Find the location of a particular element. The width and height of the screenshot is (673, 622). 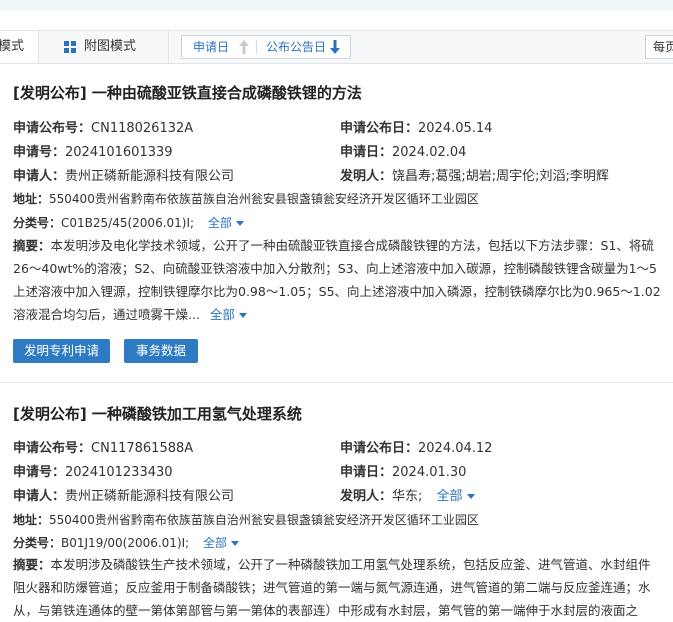

application-number: 申请号：2024101233430 is located at coordinates (93, 472).